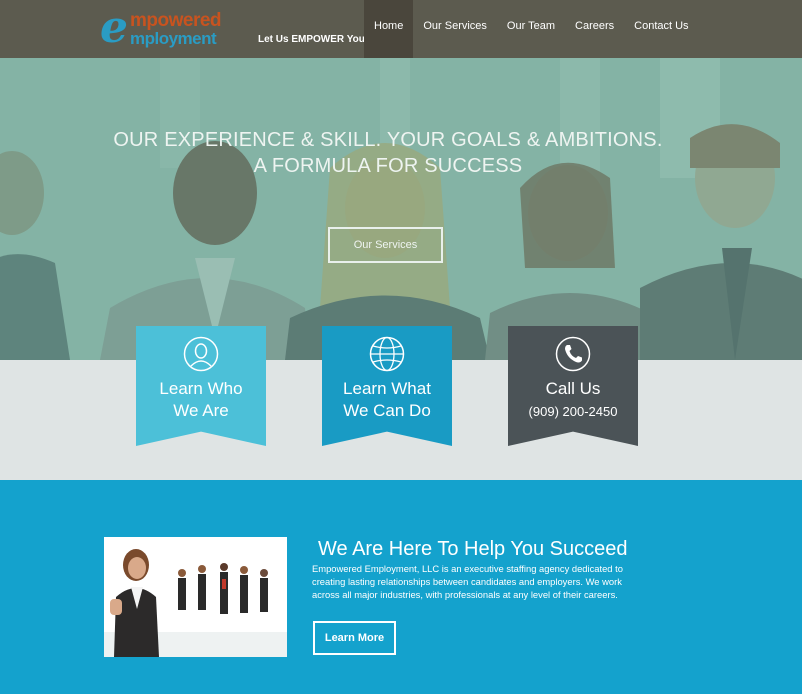 The width and height of the screenshot is (802, 694). What do you see at coordinates (455, 29) in the screenshot?
I see `nav-item-our-services: Our Services` at bounding box center [455, 29].